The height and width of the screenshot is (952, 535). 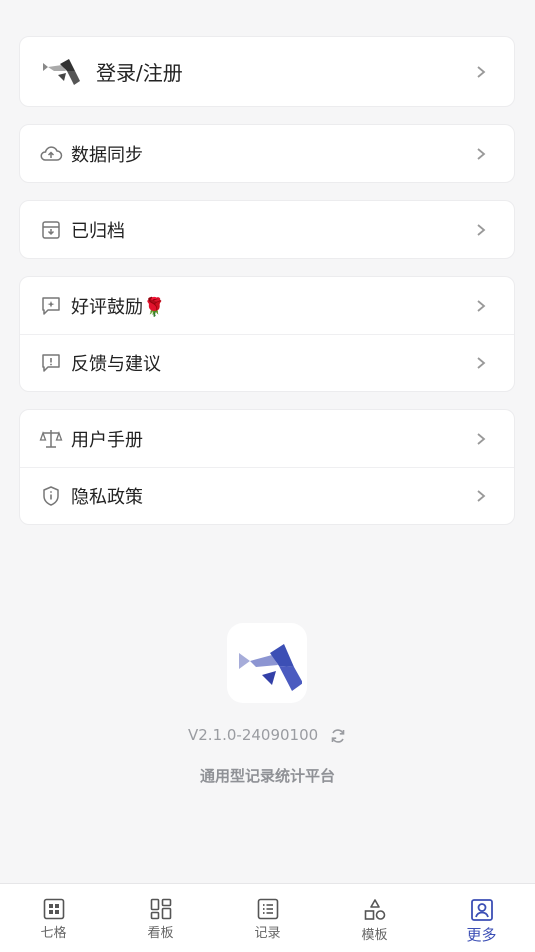 I want to click on data-sync-row: 数据同步, so click(x=267, y=153).